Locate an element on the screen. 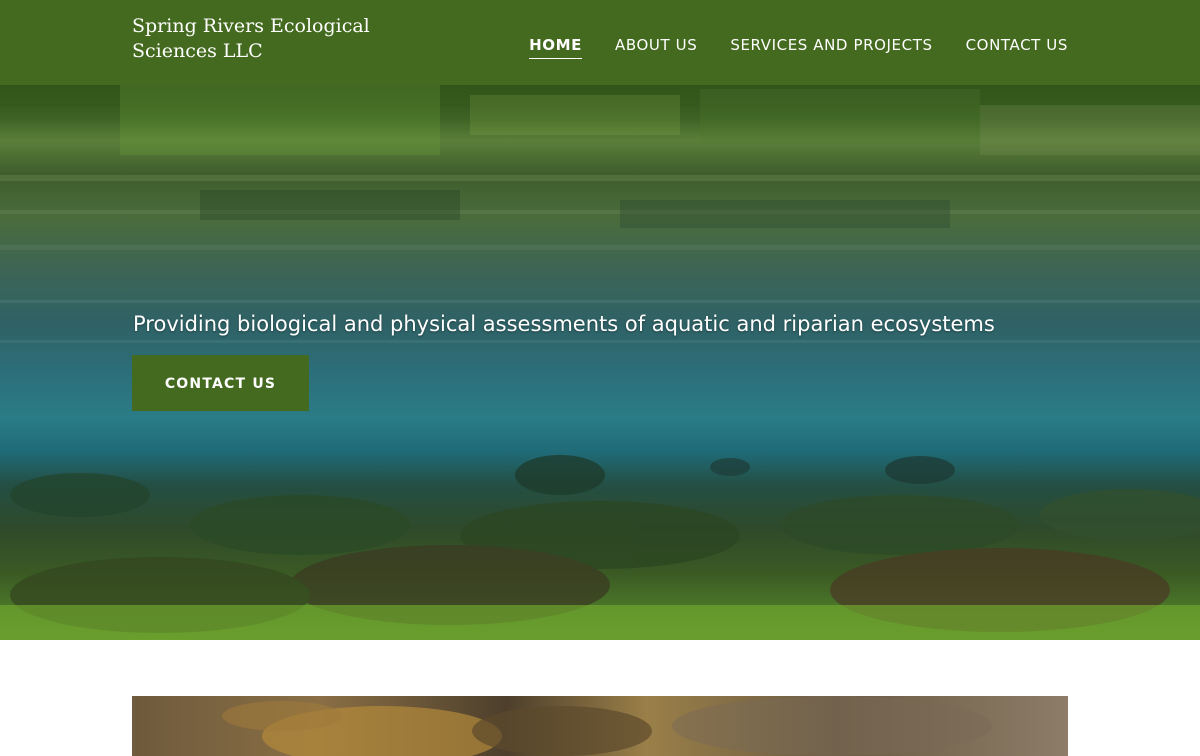 The image size is (1200, 756). crayfish-photo is located at coordinates (600, 726).